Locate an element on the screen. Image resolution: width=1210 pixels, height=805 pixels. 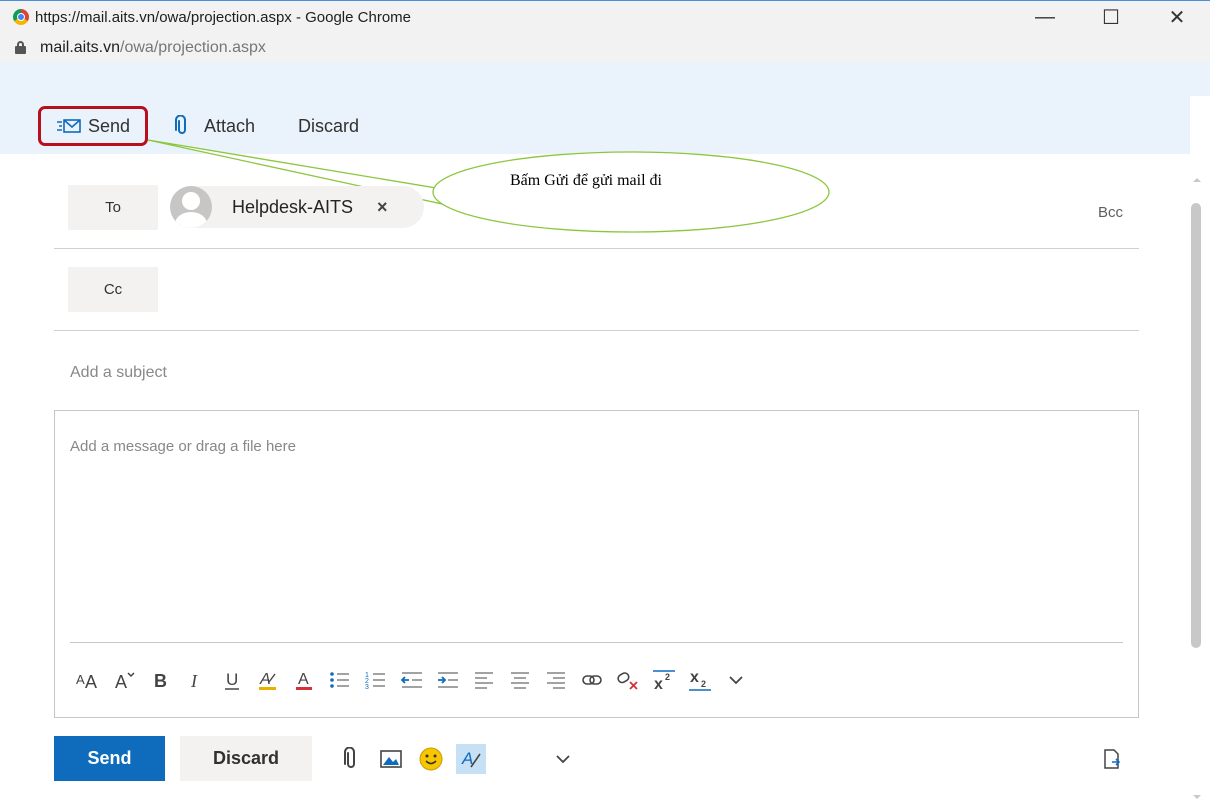
close-button: ✕ is located at coordinates (1177, 17).